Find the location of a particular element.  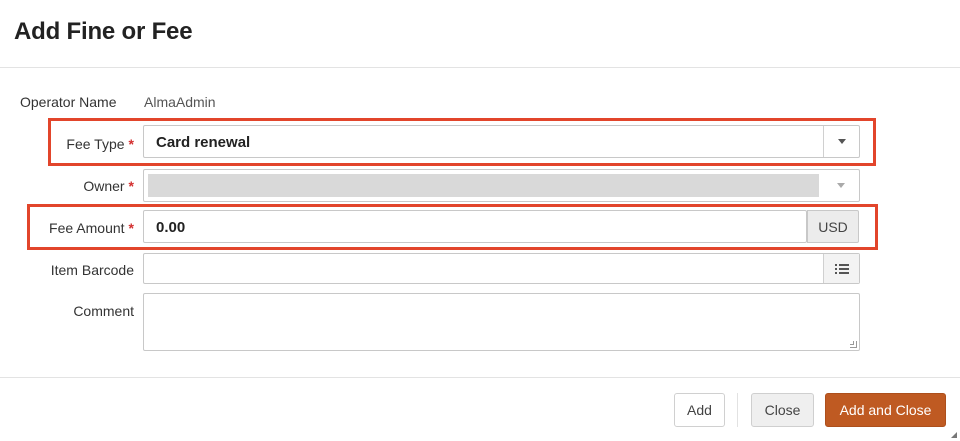

owner-label-text: Owner is located at coordinates (104, 186).